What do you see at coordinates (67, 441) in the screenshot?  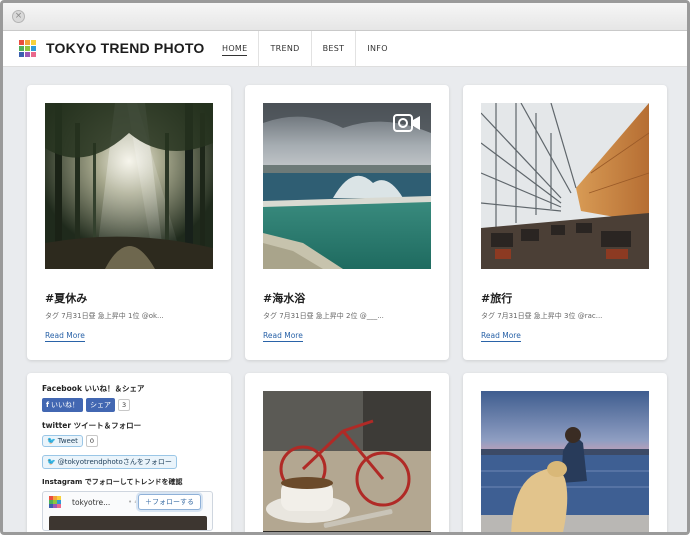 I see `tweet-label: Tweet` at bounding box center [67, 441].